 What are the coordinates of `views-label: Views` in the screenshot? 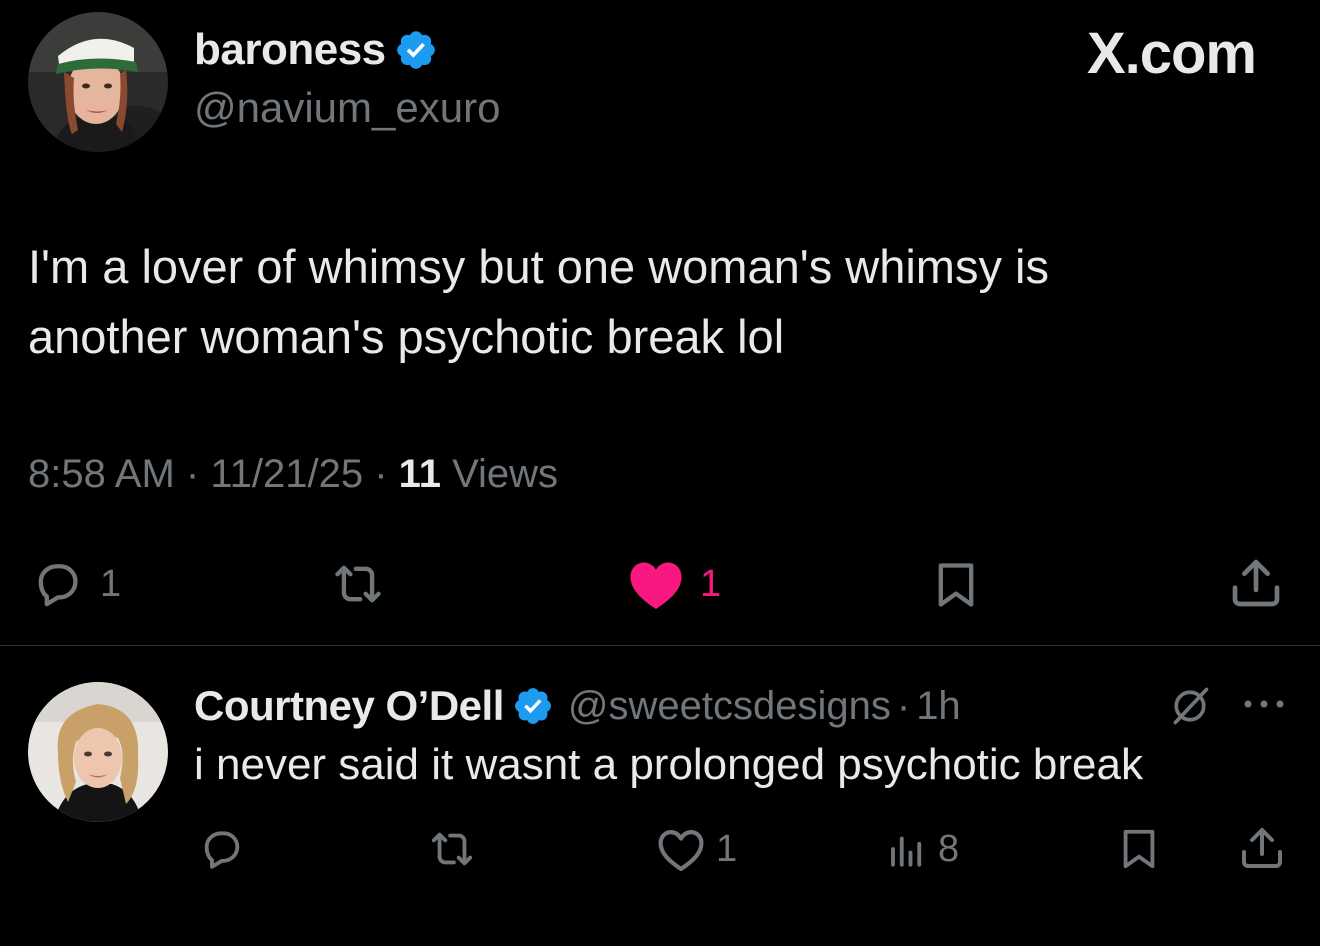 It's located at (505, 474).